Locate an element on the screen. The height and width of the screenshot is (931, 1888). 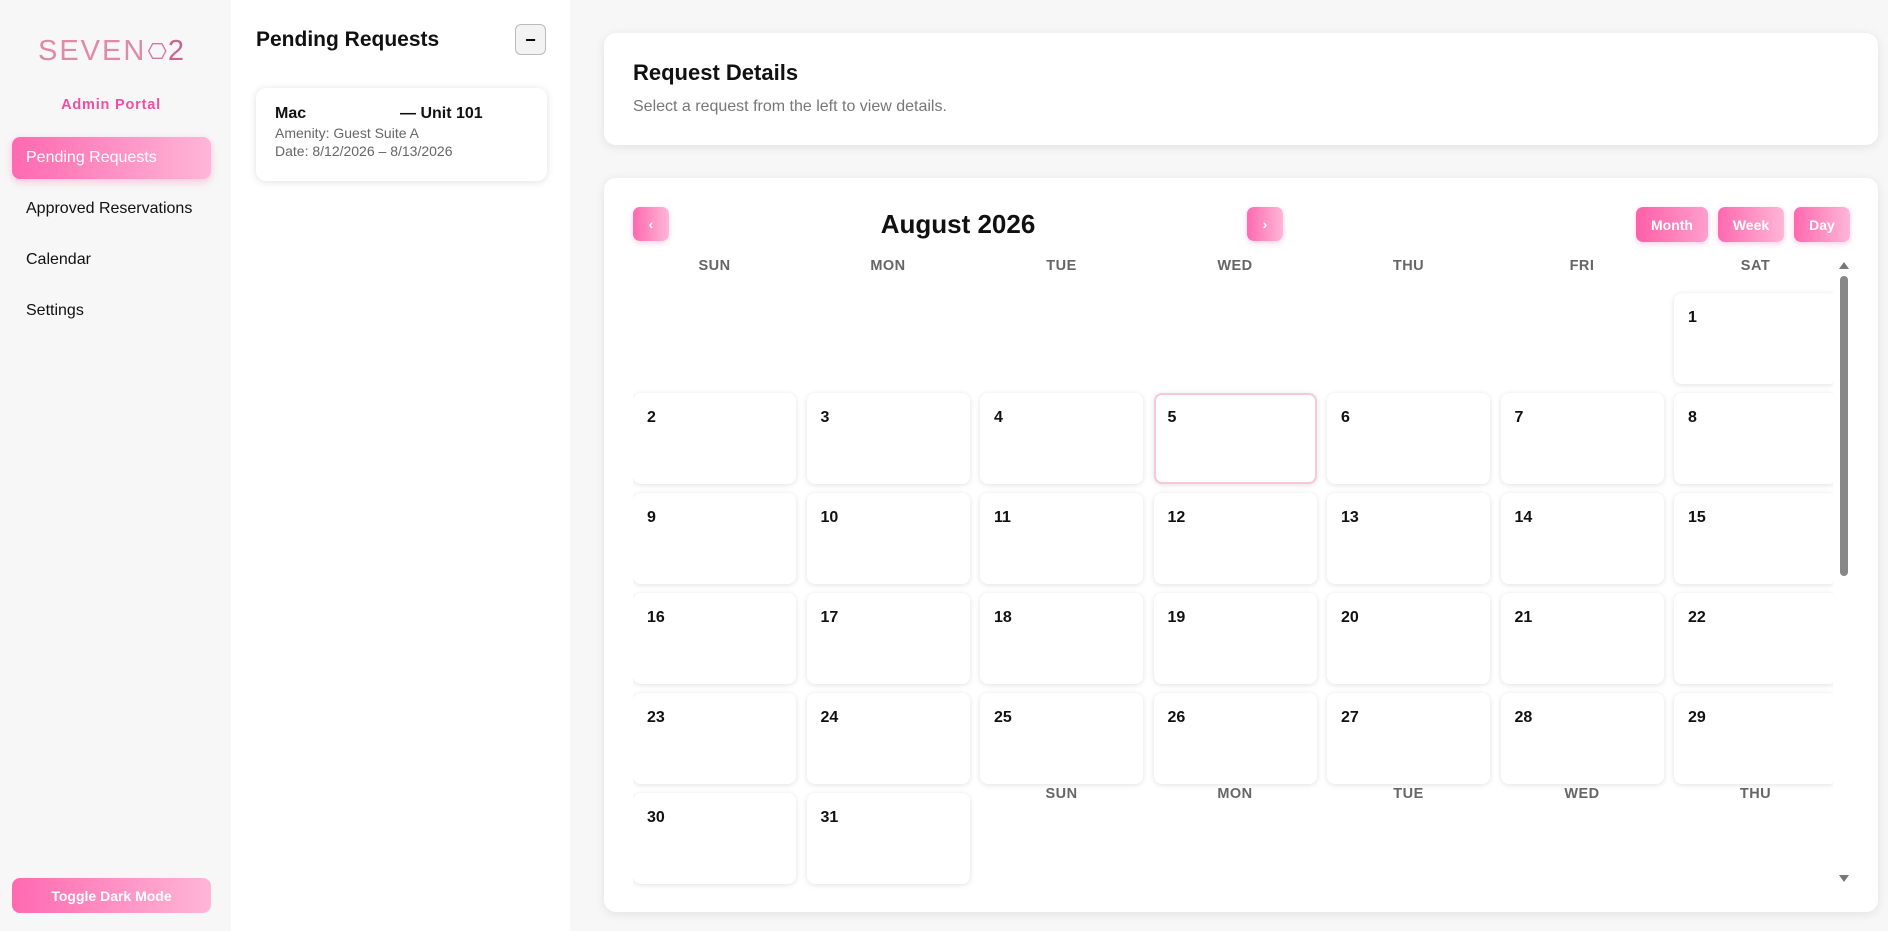
calendar-day-21: 21 is located at coordinates (1582, 638).